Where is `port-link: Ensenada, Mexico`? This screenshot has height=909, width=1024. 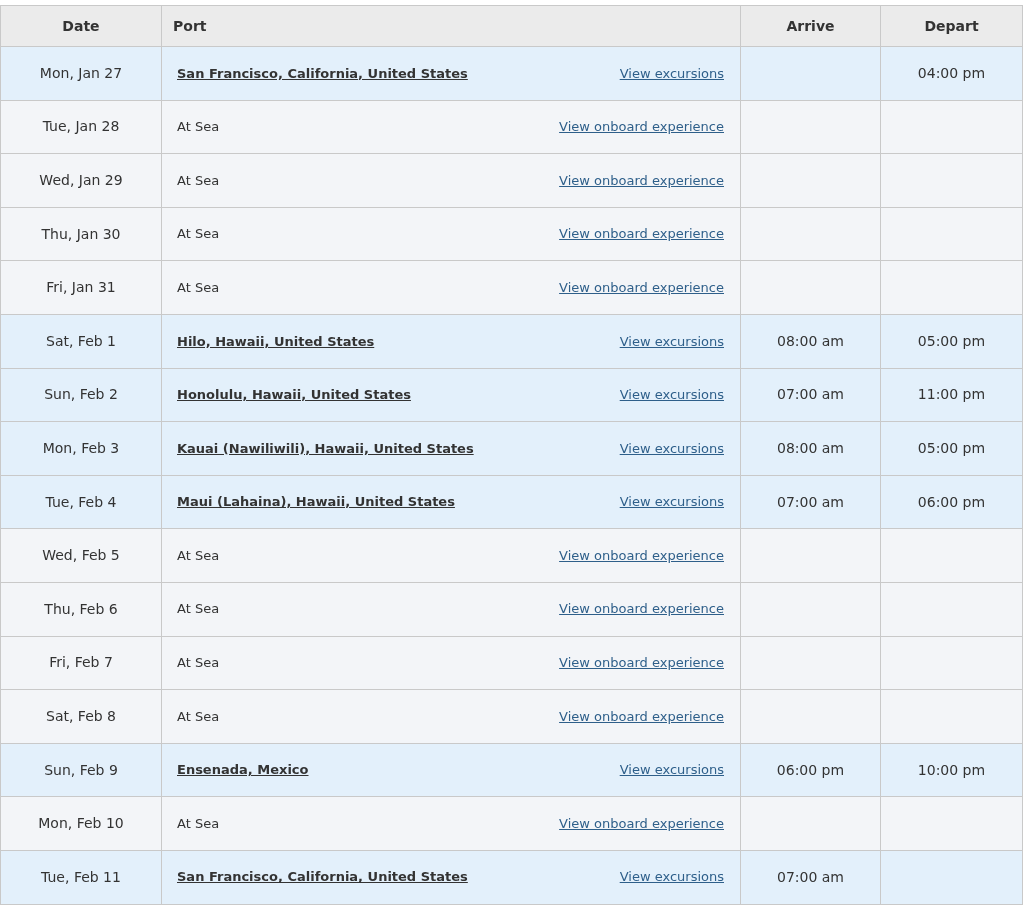 port-link: Ensenada, Mexico is located at coordinates (243, 770).